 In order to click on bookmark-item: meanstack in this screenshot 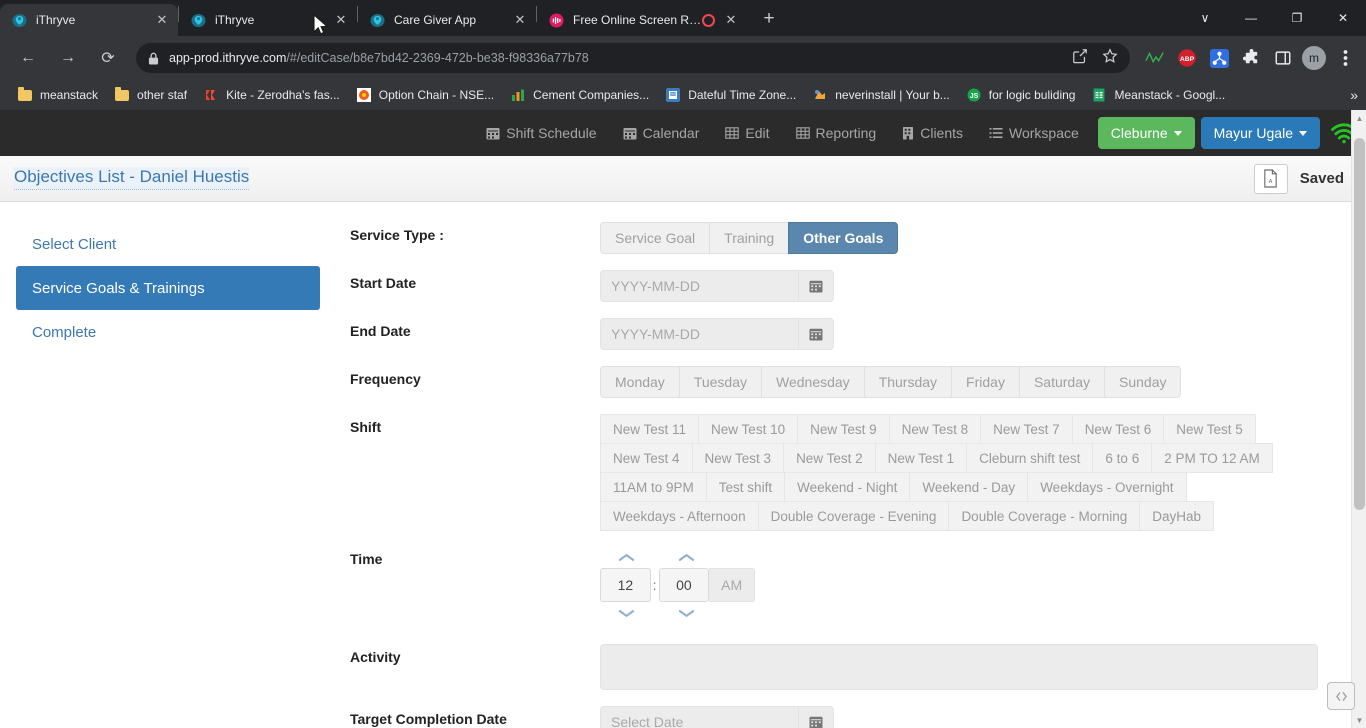, I will do `click(57, 95)`.